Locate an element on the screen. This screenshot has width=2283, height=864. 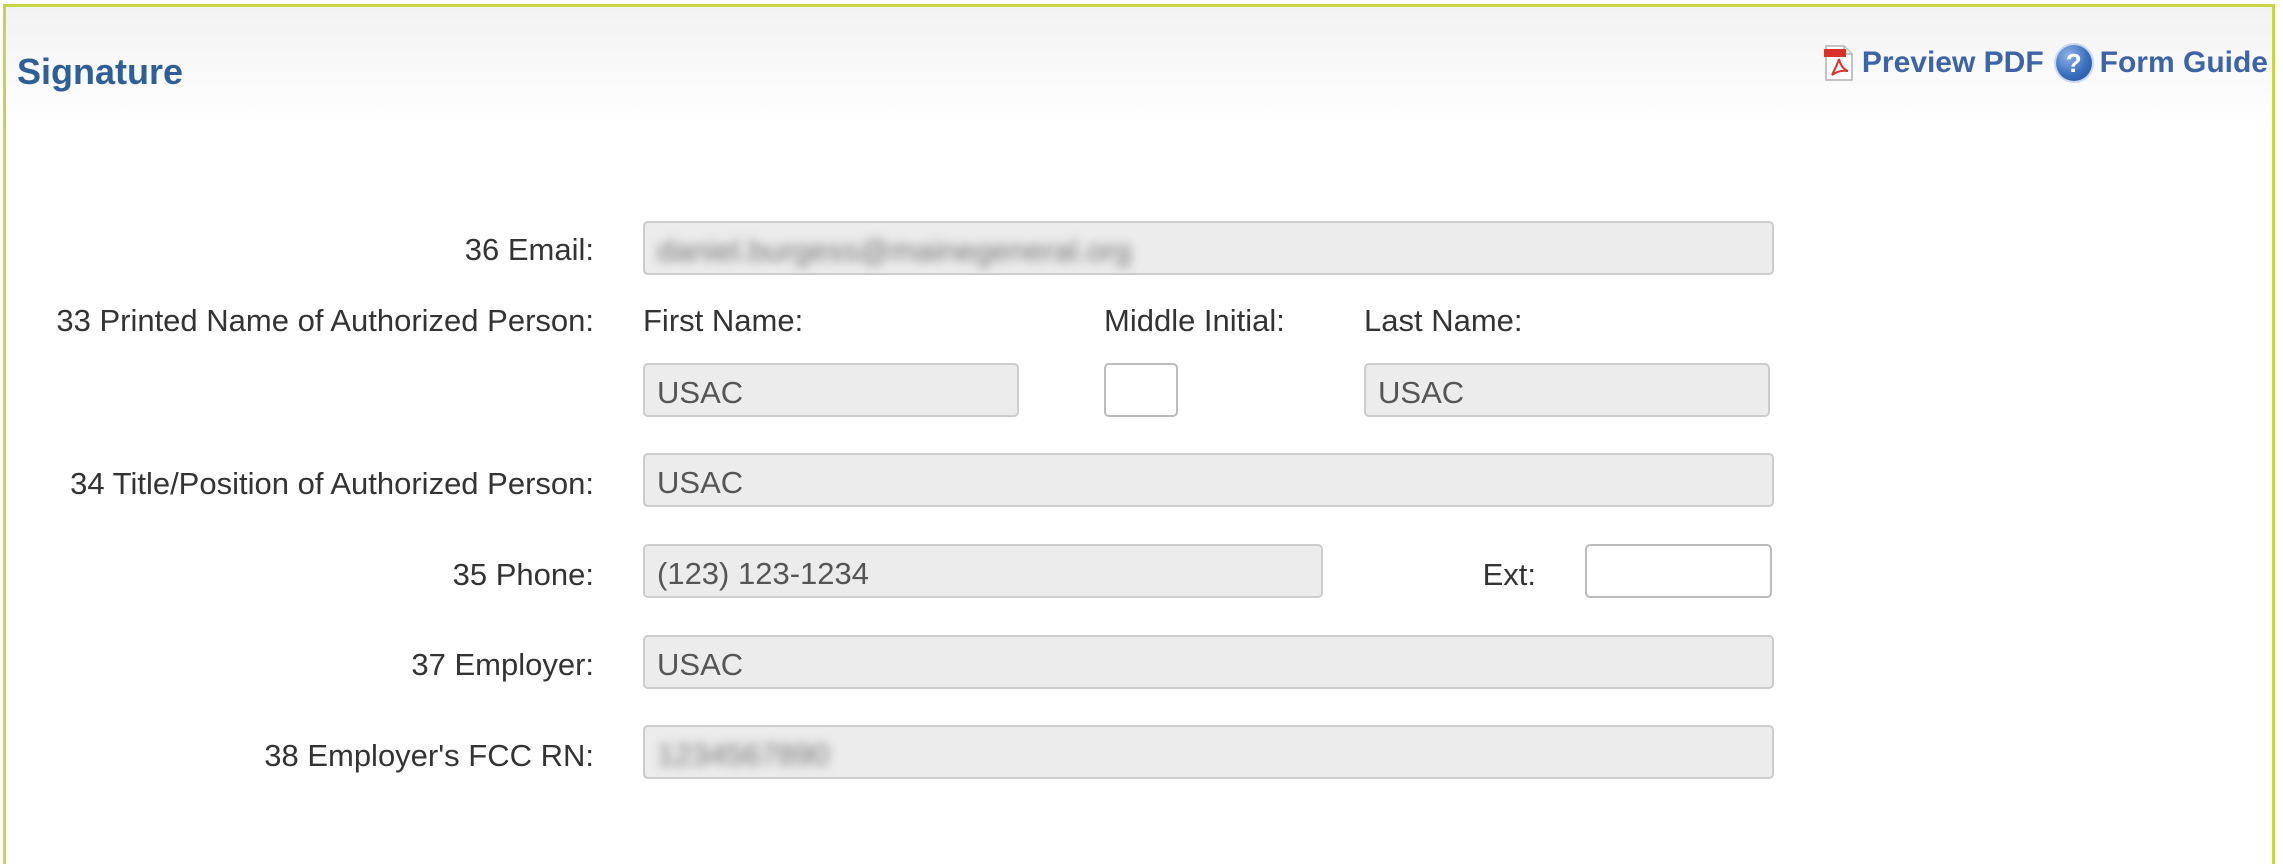
last-name-value: USAC is located at coordinates (1421, 392).